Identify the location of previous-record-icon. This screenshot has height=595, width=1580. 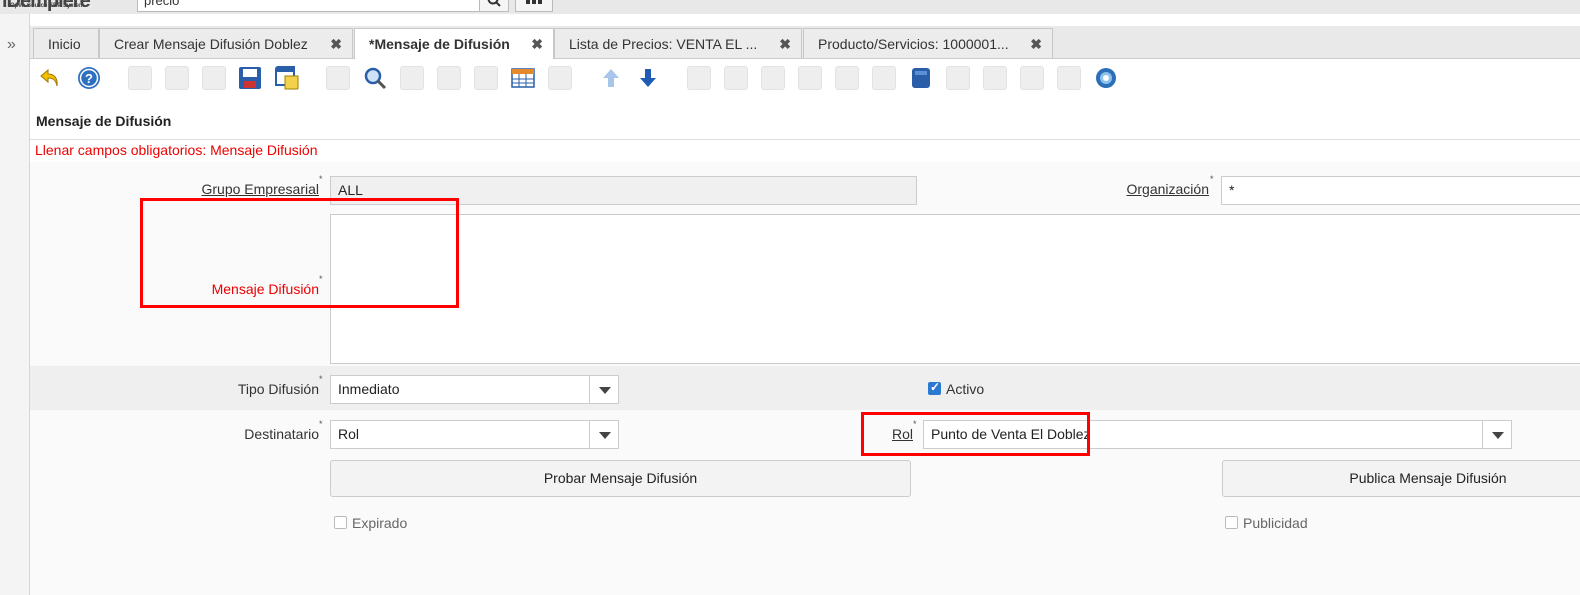
(611, 78).